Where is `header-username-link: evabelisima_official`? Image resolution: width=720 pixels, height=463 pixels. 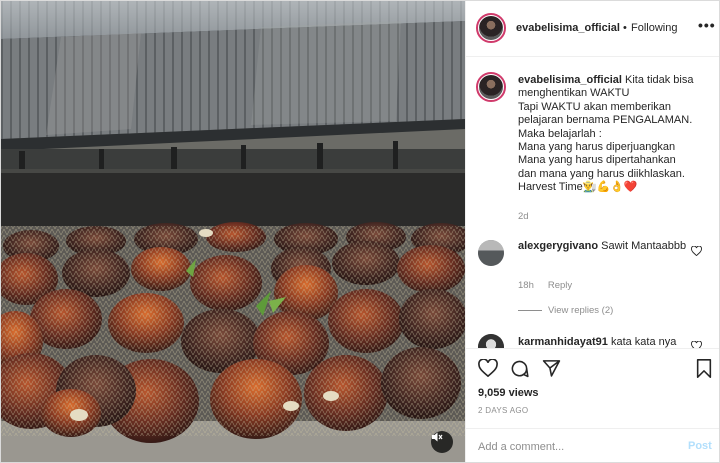
header-username-link: evabelisima_official is located at coordinates (568, 28).